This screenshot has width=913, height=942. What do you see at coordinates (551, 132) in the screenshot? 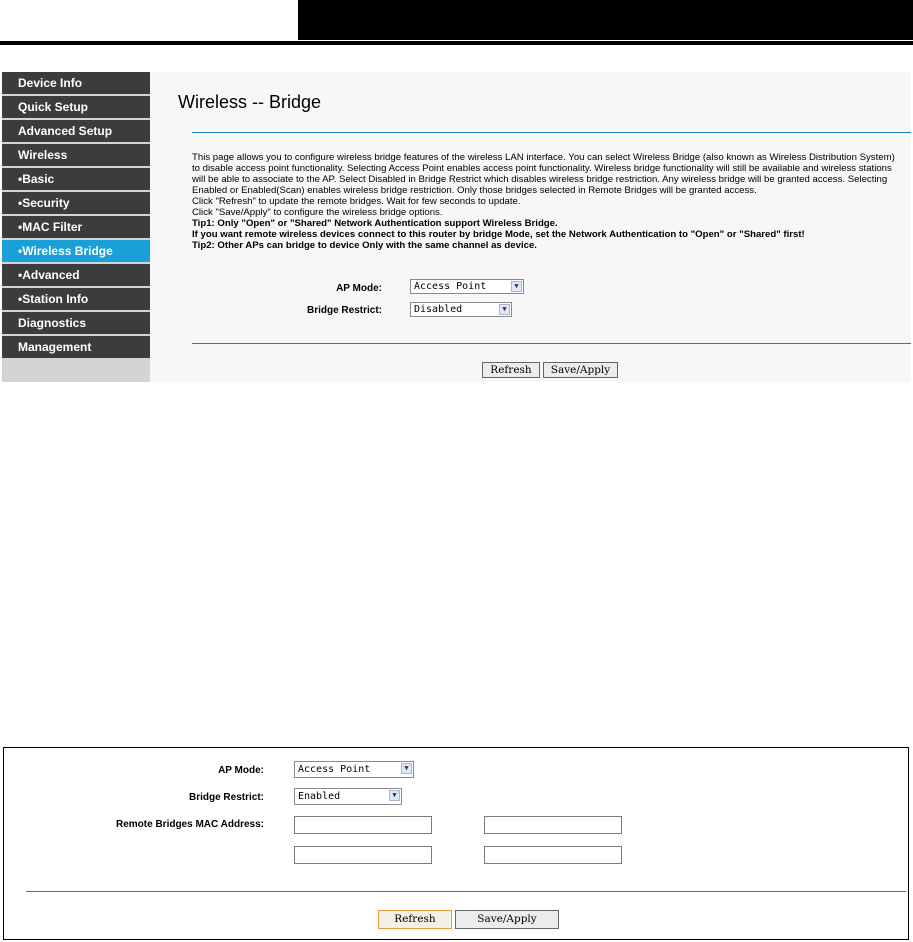
I see `title-divider` at bounding box center [551, 132].